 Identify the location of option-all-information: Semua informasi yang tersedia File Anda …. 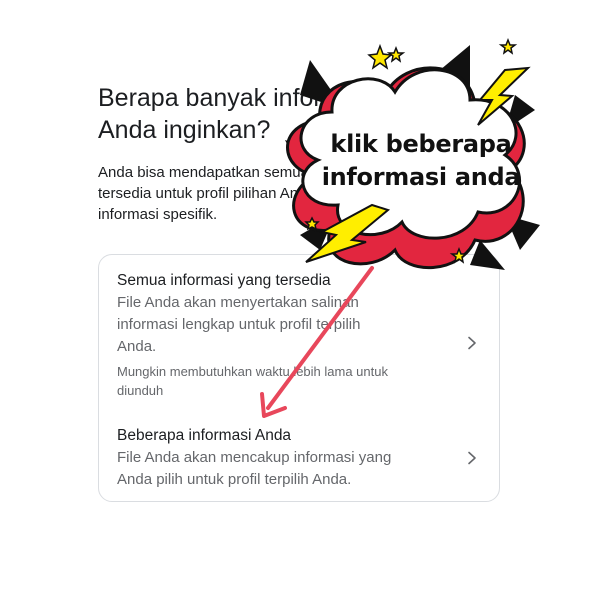
(301, 342).